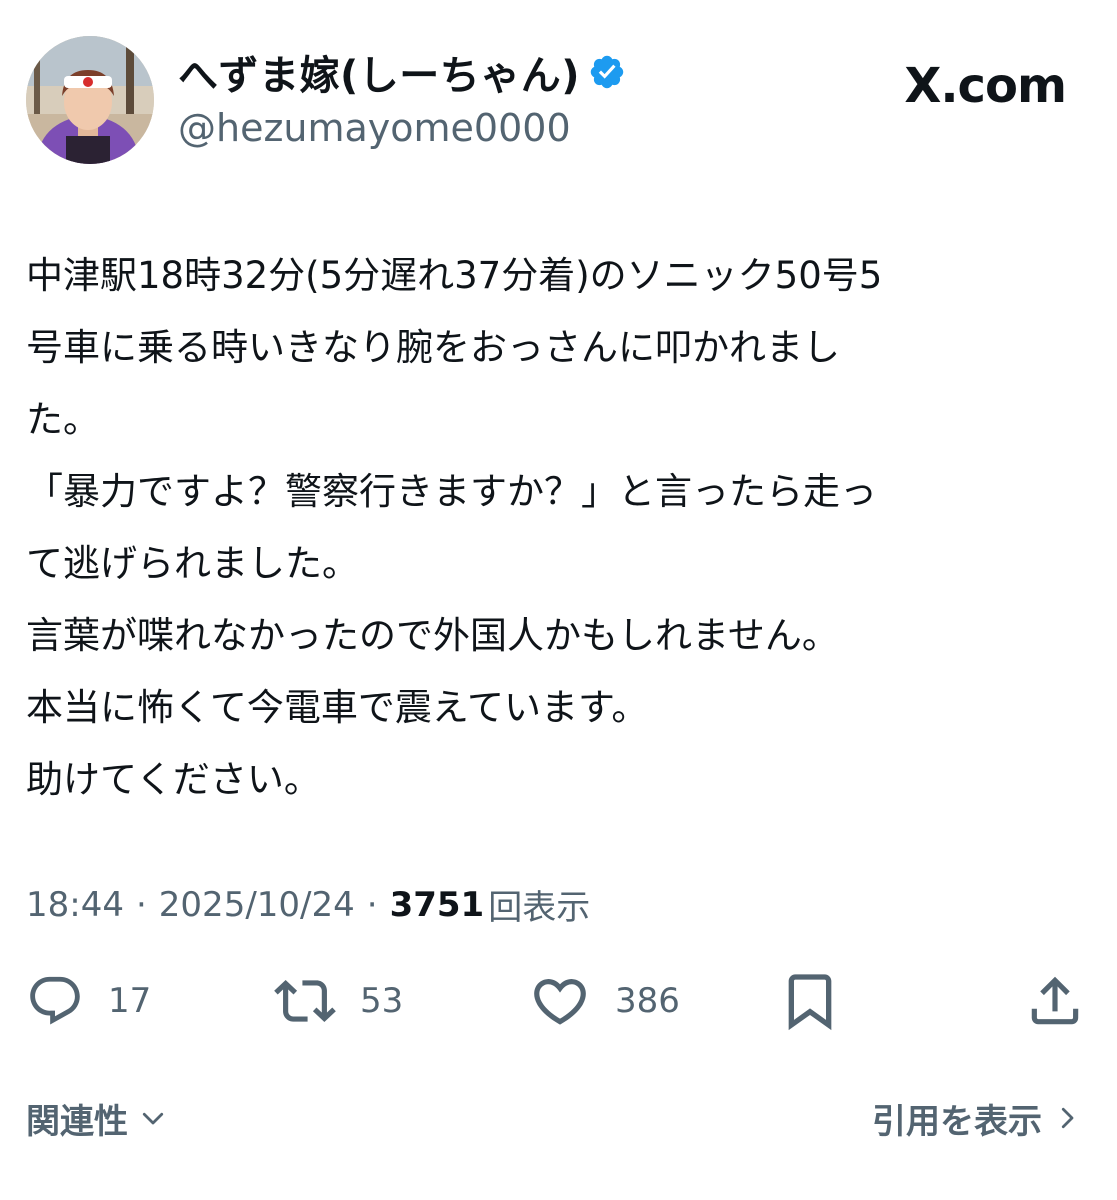 Image resolution: width=1117 pixels, height=1200 pixels. I want to click on brand-logo: X.com, so click(985, 86).